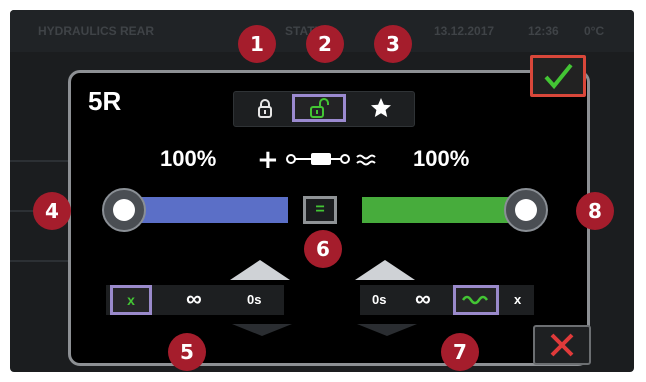 The height and width of the screenshot is (382, 646). I want to click on callout-badge-8: 8, so click(595, 211).